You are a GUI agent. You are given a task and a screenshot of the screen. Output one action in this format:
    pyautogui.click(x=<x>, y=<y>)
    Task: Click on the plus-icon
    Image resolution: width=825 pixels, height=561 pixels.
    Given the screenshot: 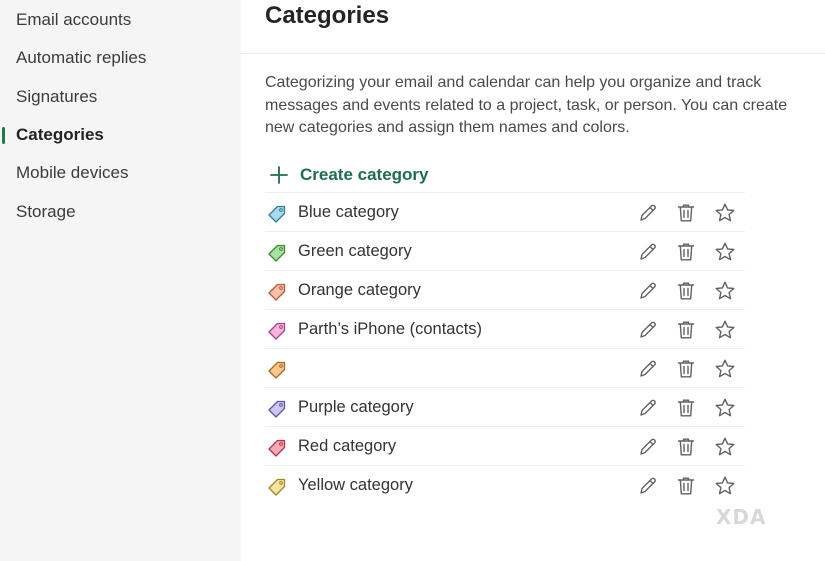 What is the action you would take?
    pyautogui.click(x=279, y=175)
    